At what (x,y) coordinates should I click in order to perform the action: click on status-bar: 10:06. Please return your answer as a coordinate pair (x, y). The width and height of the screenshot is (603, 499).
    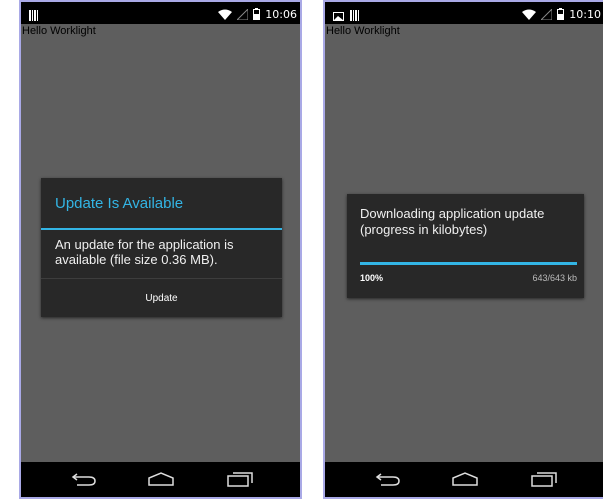
    Looking at the image, I should click on (160, 13).